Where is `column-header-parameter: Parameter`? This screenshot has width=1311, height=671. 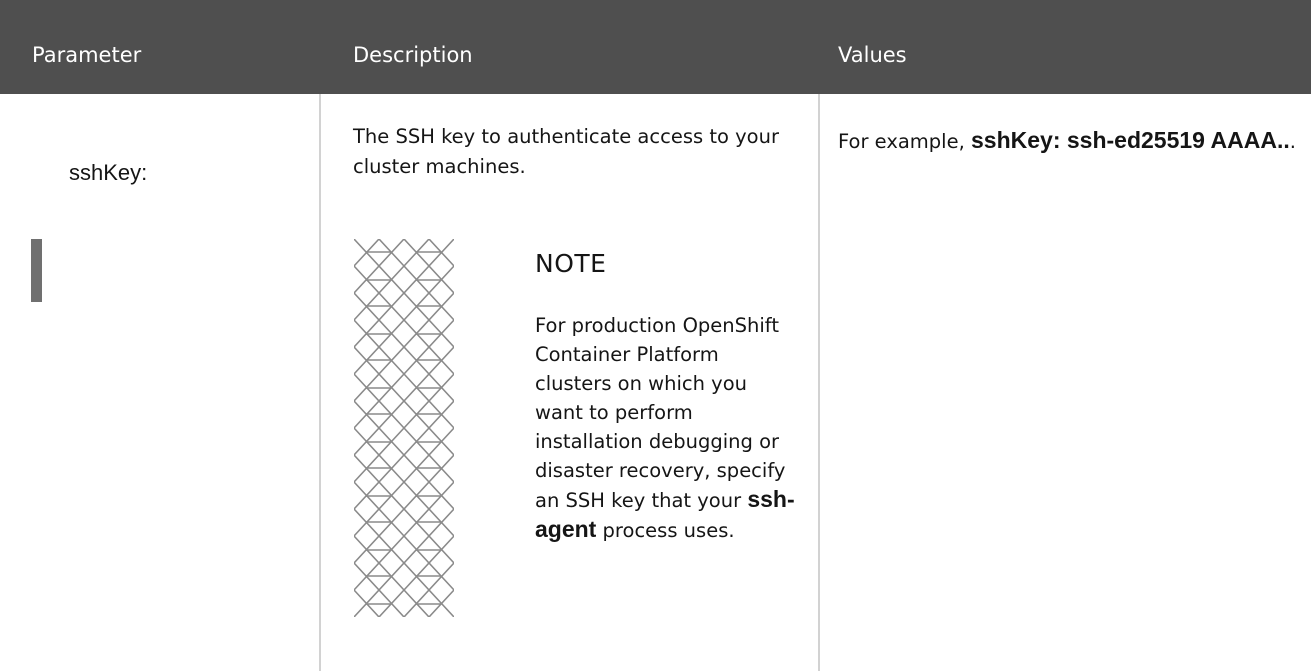
column-header-parameter: Parameter is located at coordinates (87, 55).